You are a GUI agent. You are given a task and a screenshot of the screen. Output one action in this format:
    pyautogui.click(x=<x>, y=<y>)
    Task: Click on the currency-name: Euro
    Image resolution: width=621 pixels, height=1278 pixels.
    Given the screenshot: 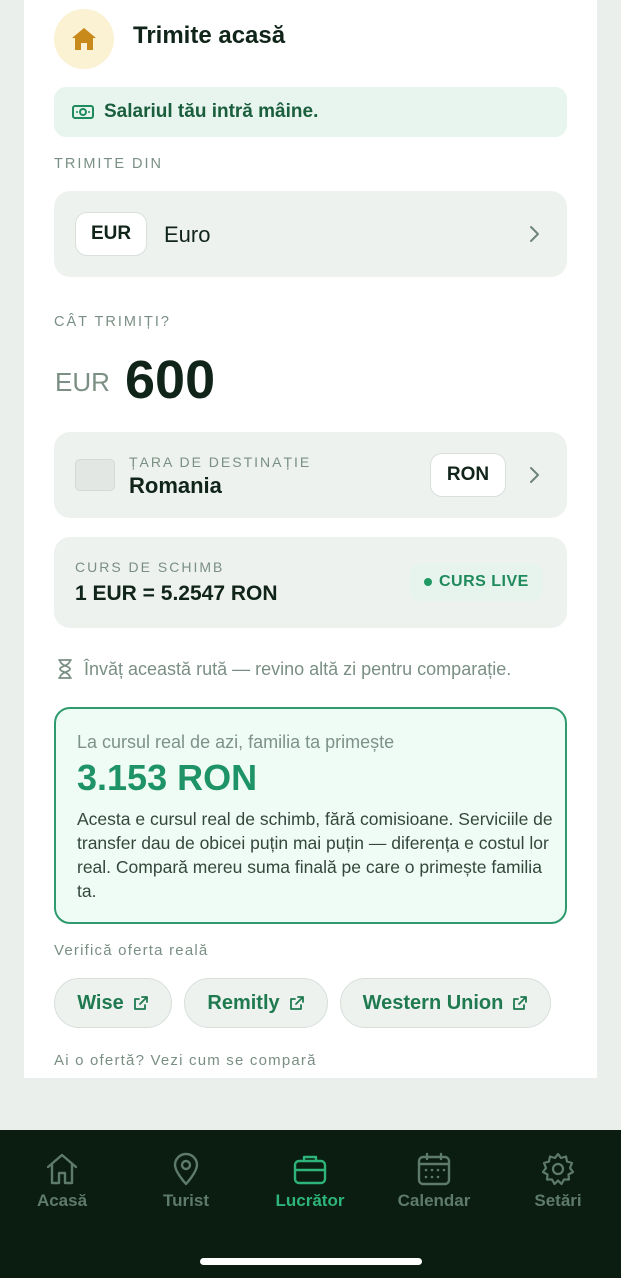 What is the action you would take?
    pyautogui.click(x=187, y=234)
    